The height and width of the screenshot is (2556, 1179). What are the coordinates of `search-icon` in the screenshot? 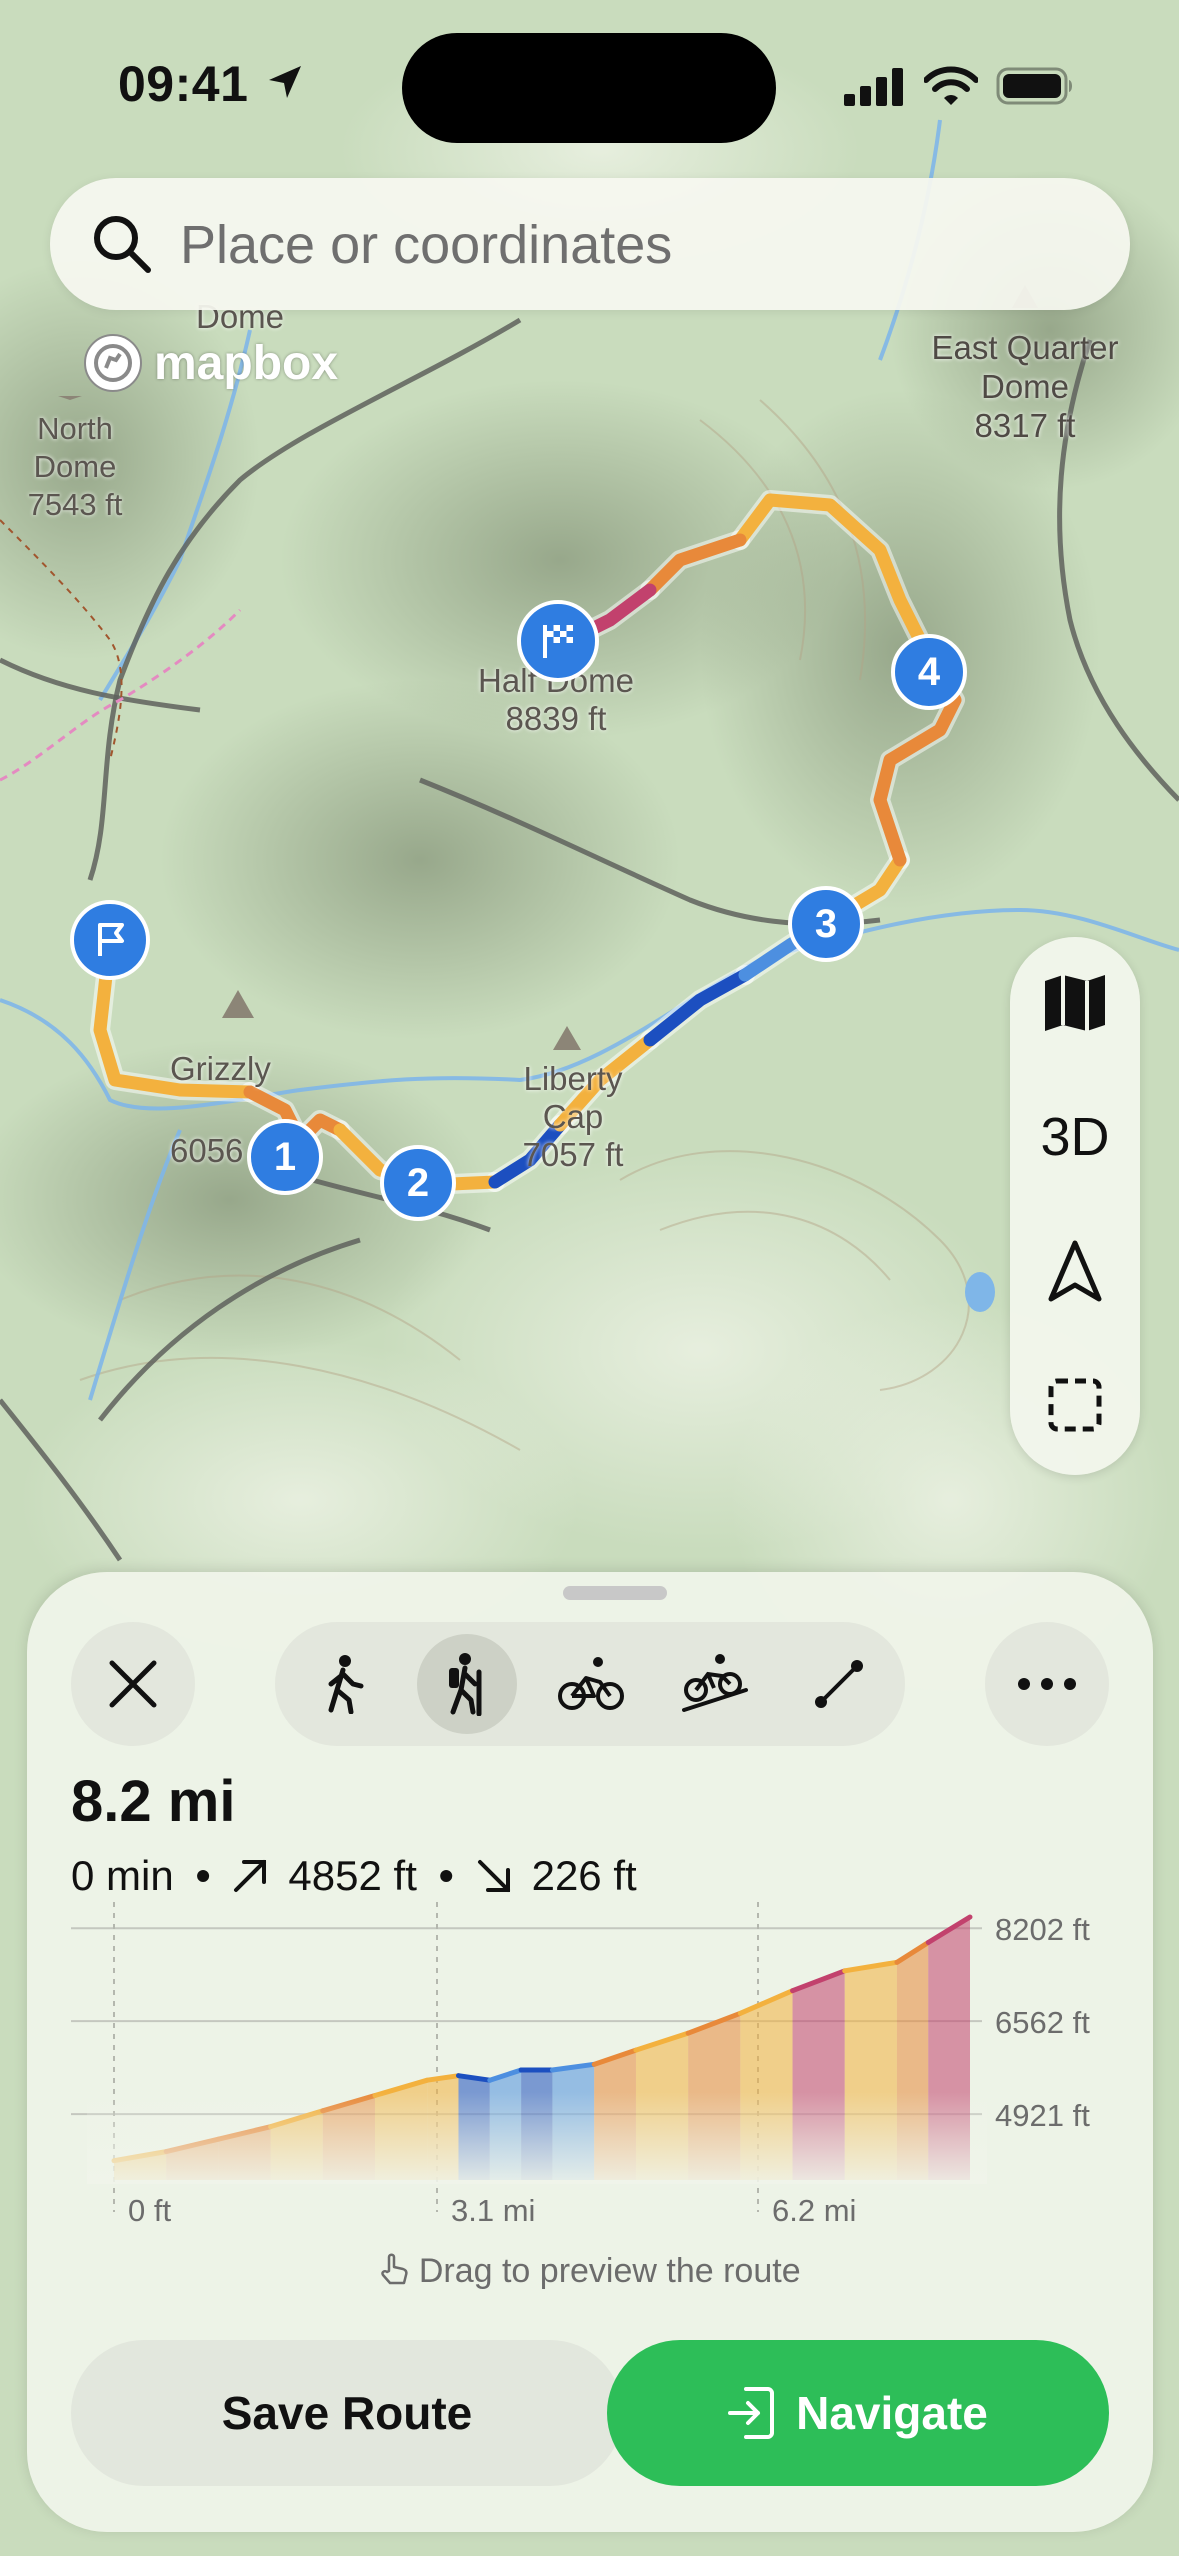 It's located at (122, 244).